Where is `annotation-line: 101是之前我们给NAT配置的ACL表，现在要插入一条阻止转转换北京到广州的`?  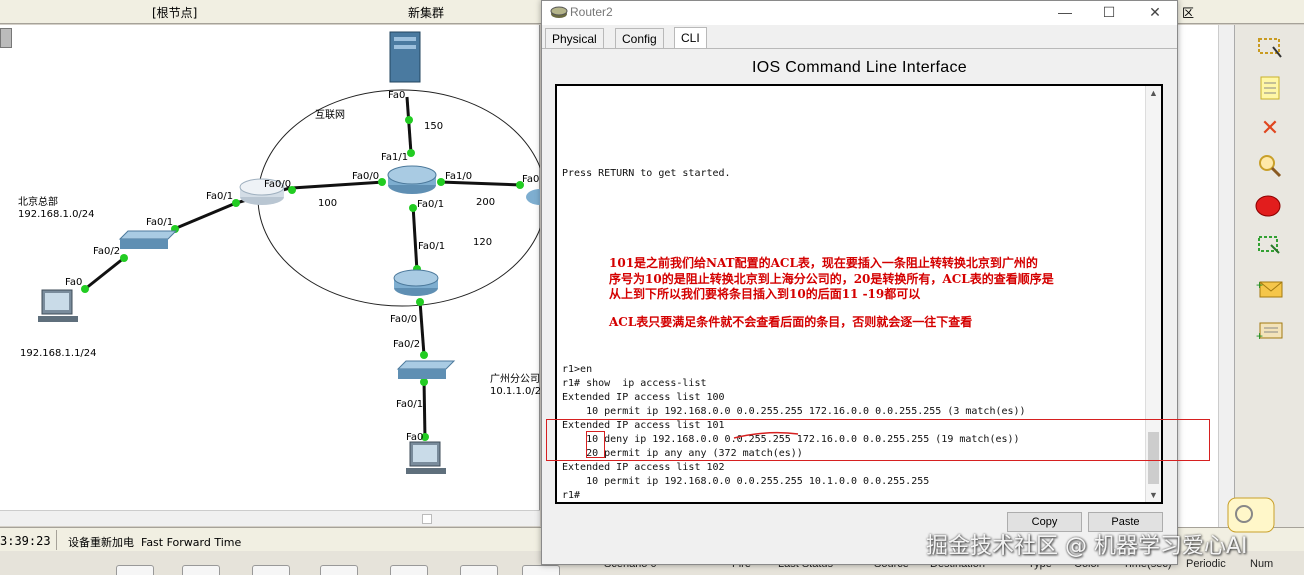 annotation-line: 101是之前我们给NAT配置的ACL表，现在要插入一条阻止转转换北京到广州的 is located at coordinates (823, 263).